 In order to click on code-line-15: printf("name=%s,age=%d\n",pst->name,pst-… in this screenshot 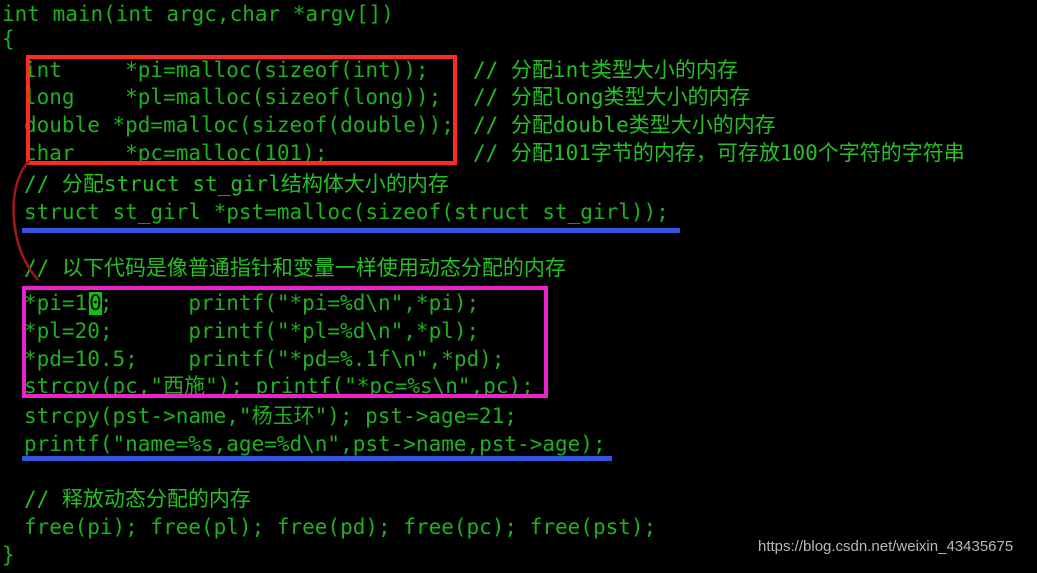, I will do `click(315, 444)`.